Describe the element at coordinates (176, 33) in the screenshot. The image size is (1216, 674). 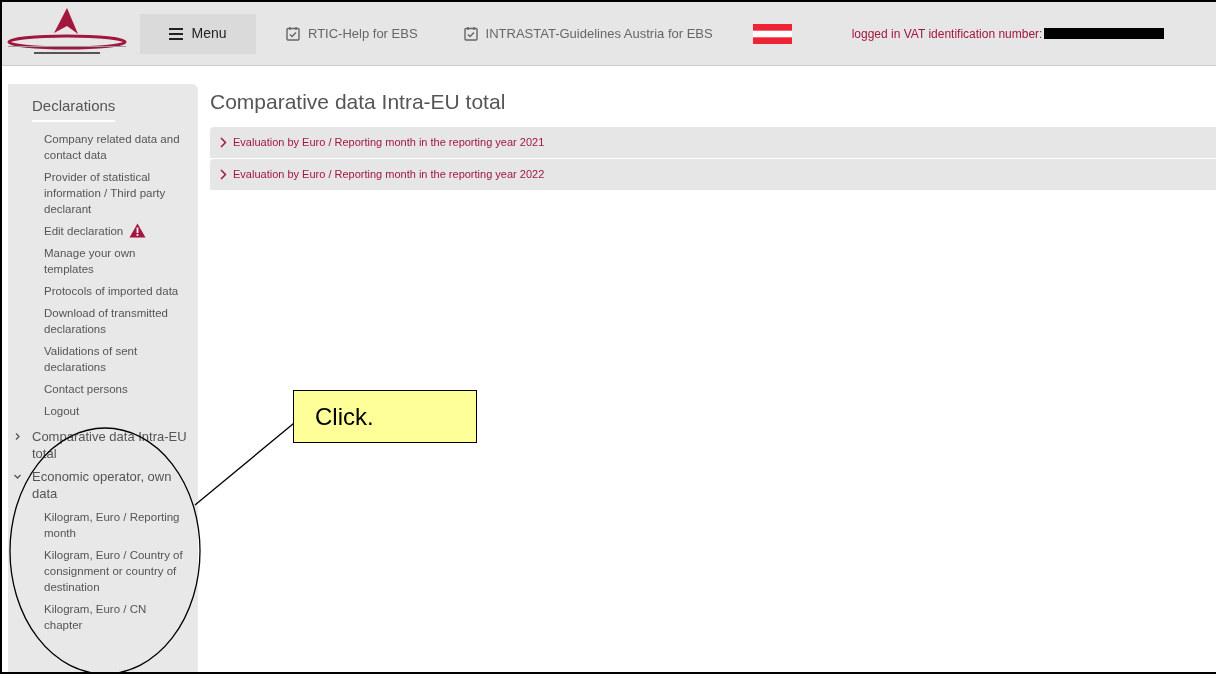
I see `menu-icon` at that location.